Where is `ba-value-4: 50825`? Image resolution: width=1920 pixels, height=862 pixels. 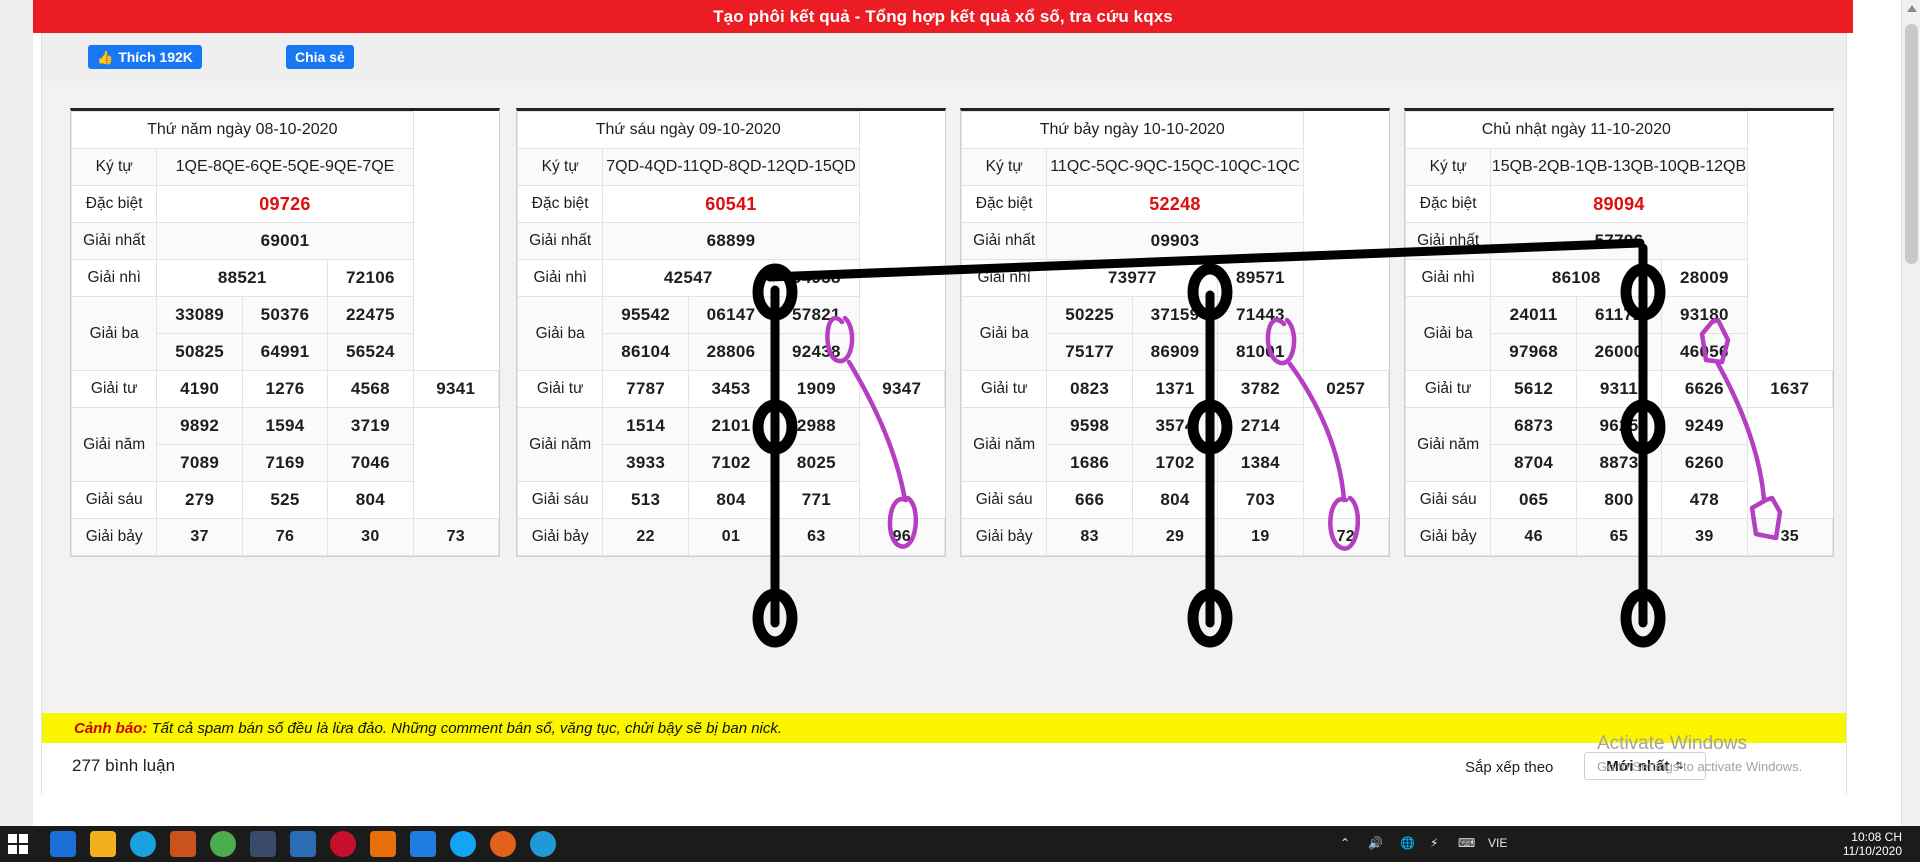 ba-value-4: 50825 is located at coordinates (199, 352).